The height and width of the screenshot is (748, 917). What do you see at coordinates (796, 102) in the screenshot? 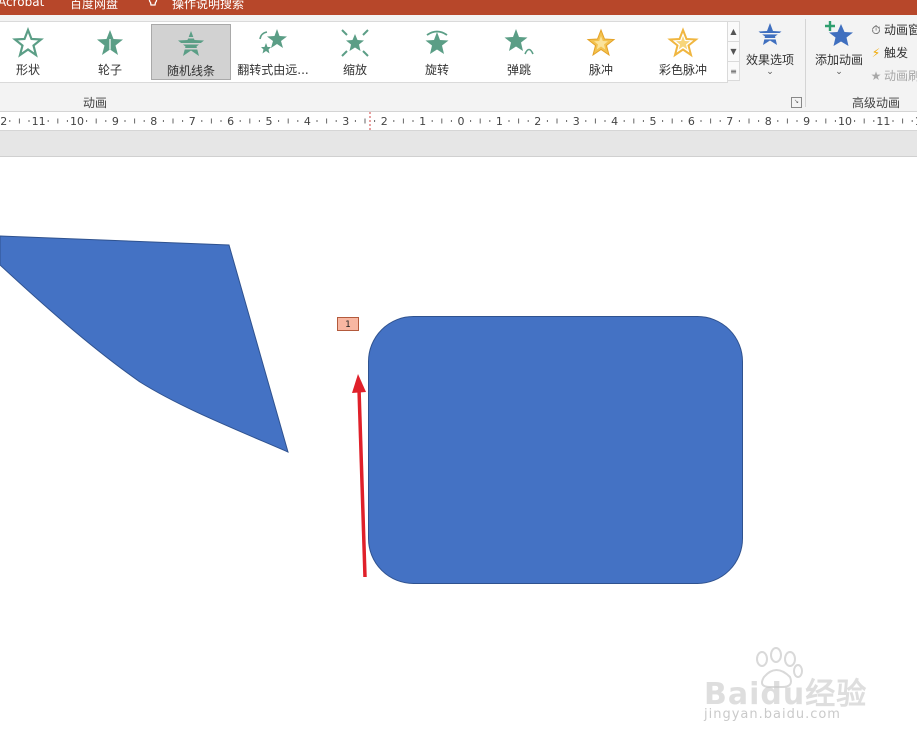
I see `dialog-launcher-icon: ↘` at bounding box center [796, 102].